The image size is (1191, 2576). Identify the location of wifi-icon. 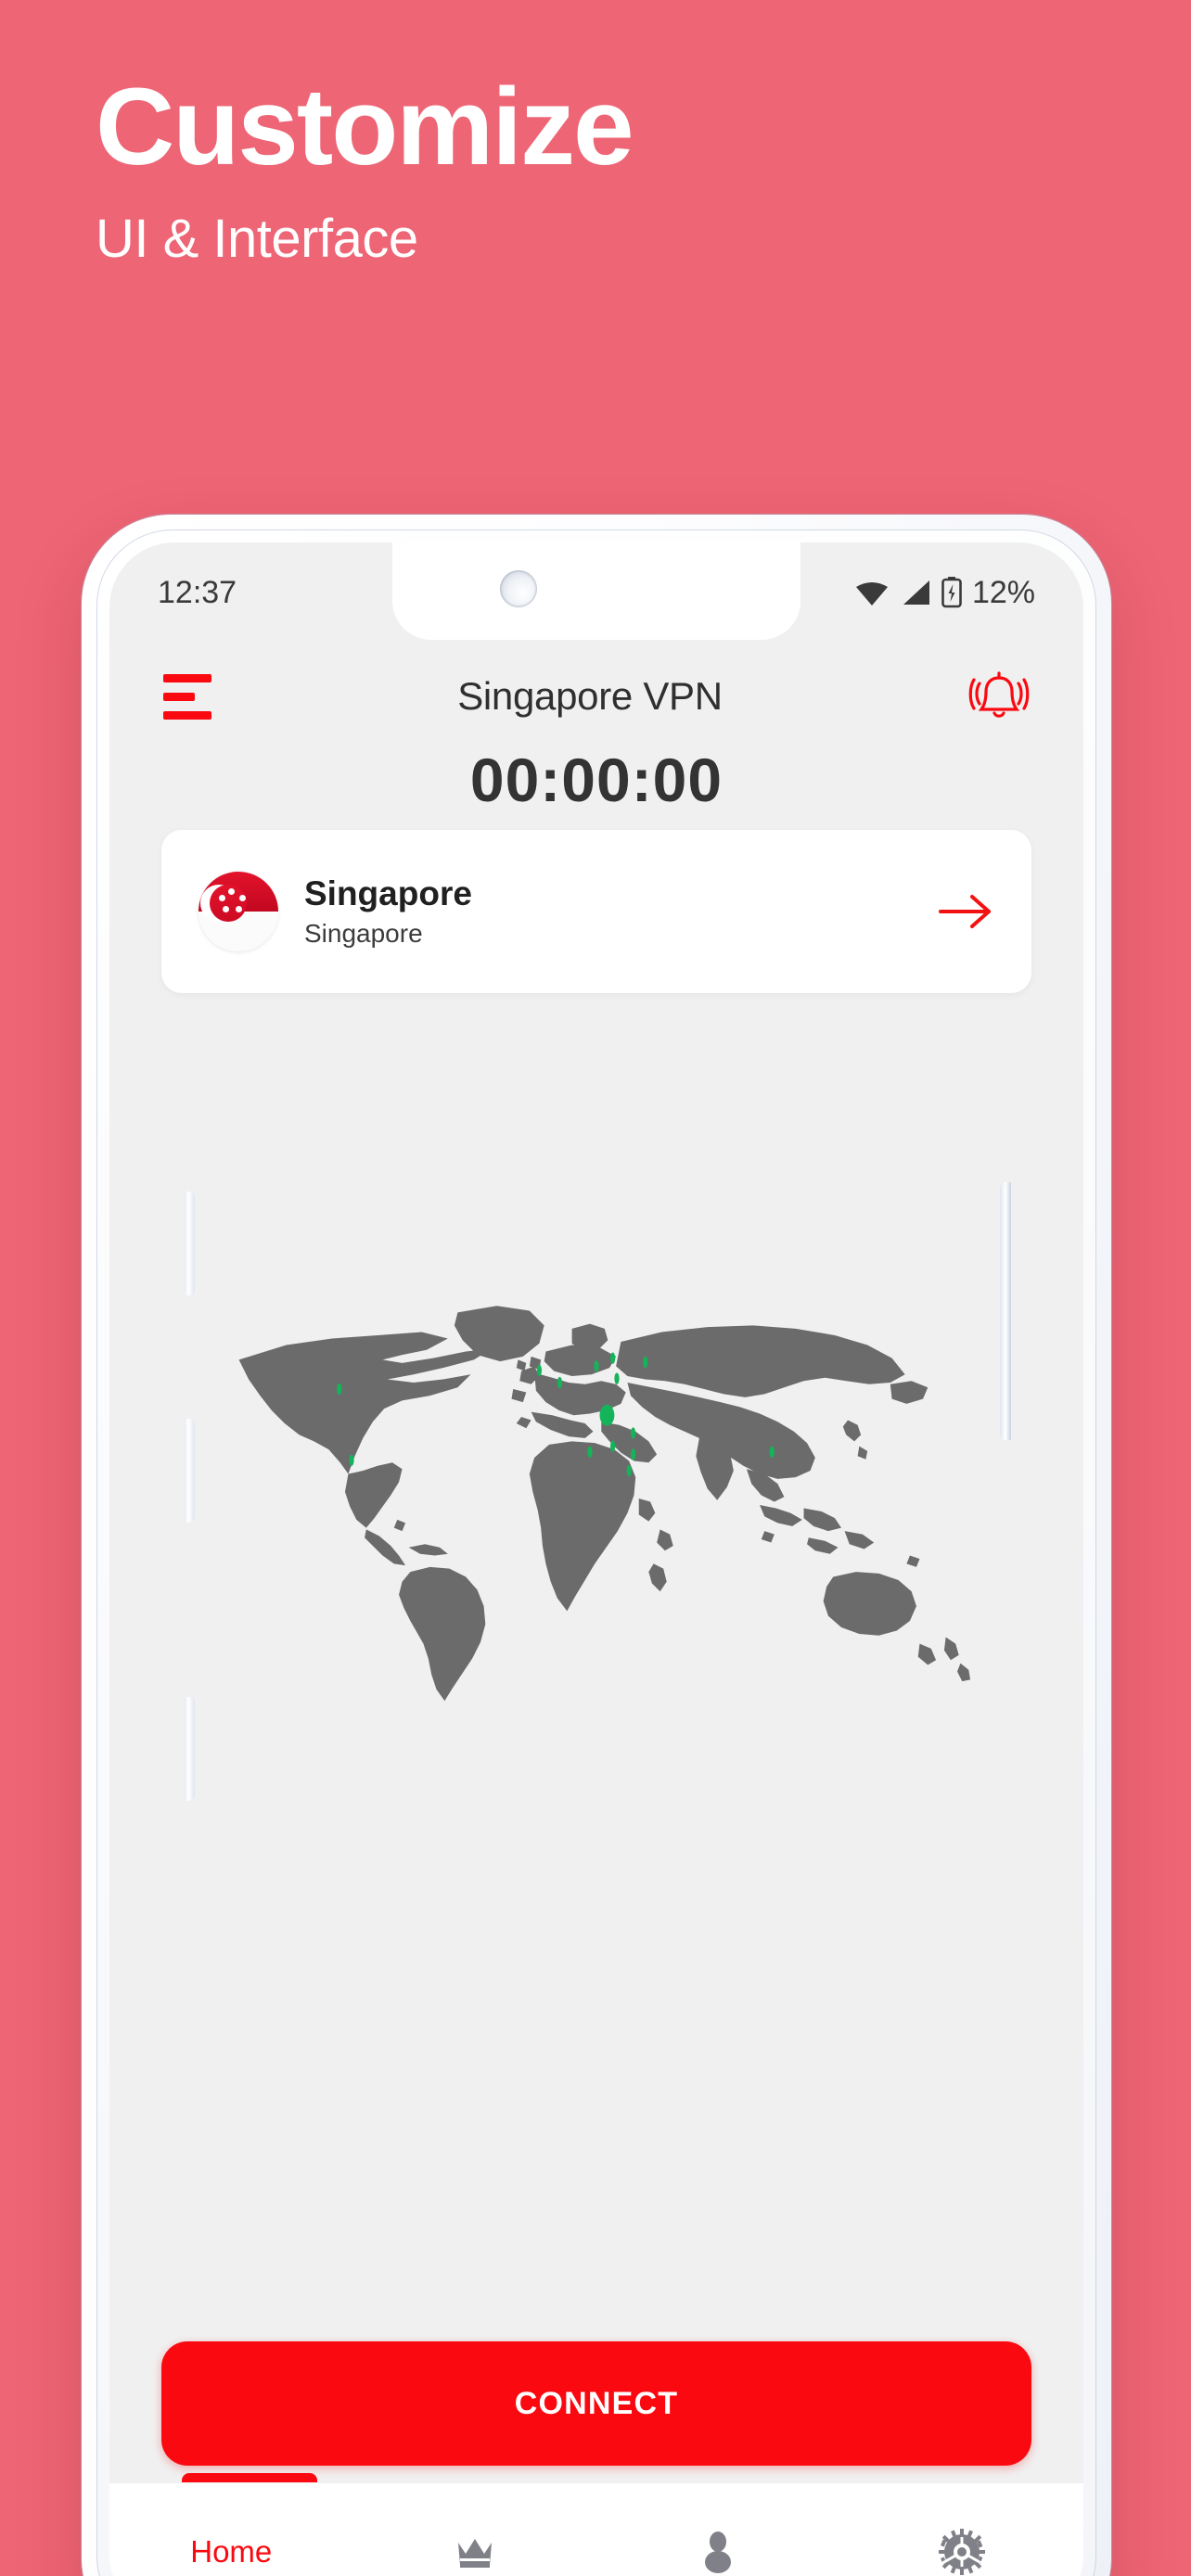
(872, 592).